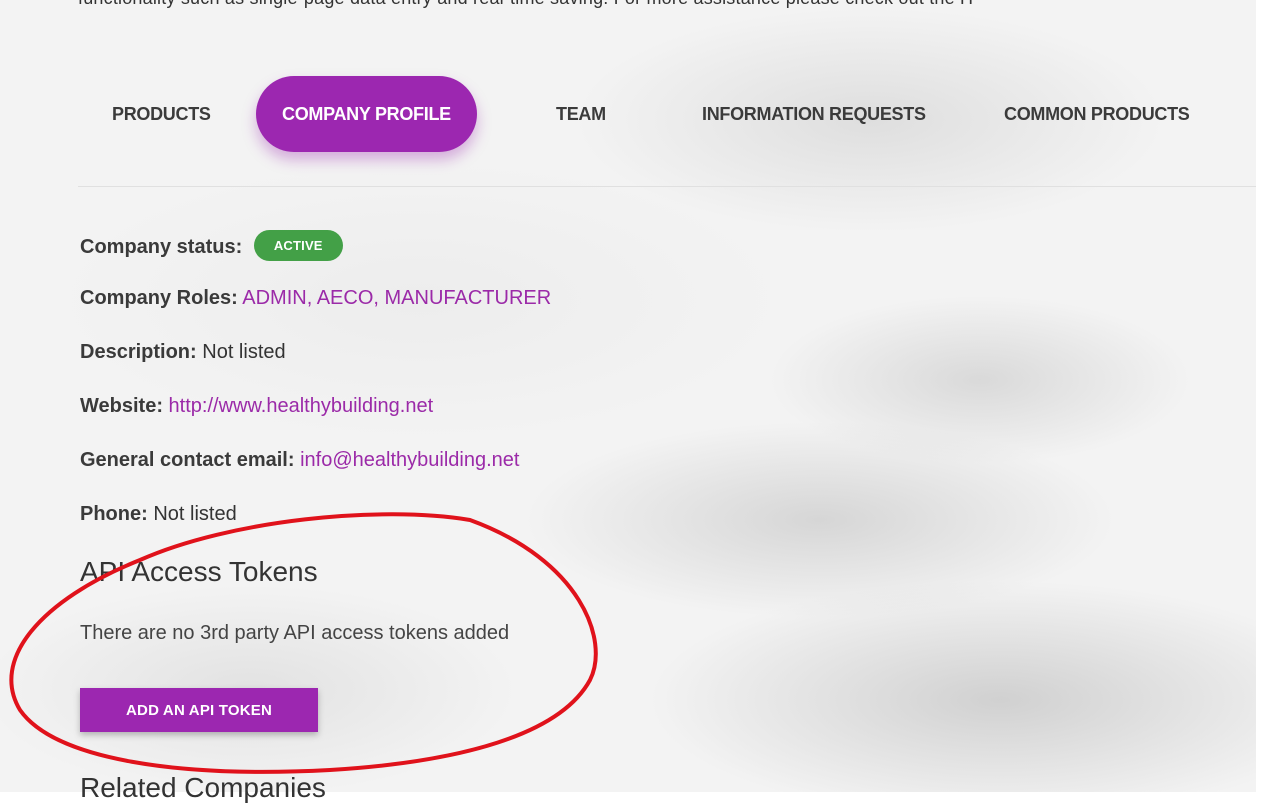 This screenshot has width=1268, height=804. Describe the element at coordinates (1262, 396) in the screenshot. I see `right-edge` at that location.